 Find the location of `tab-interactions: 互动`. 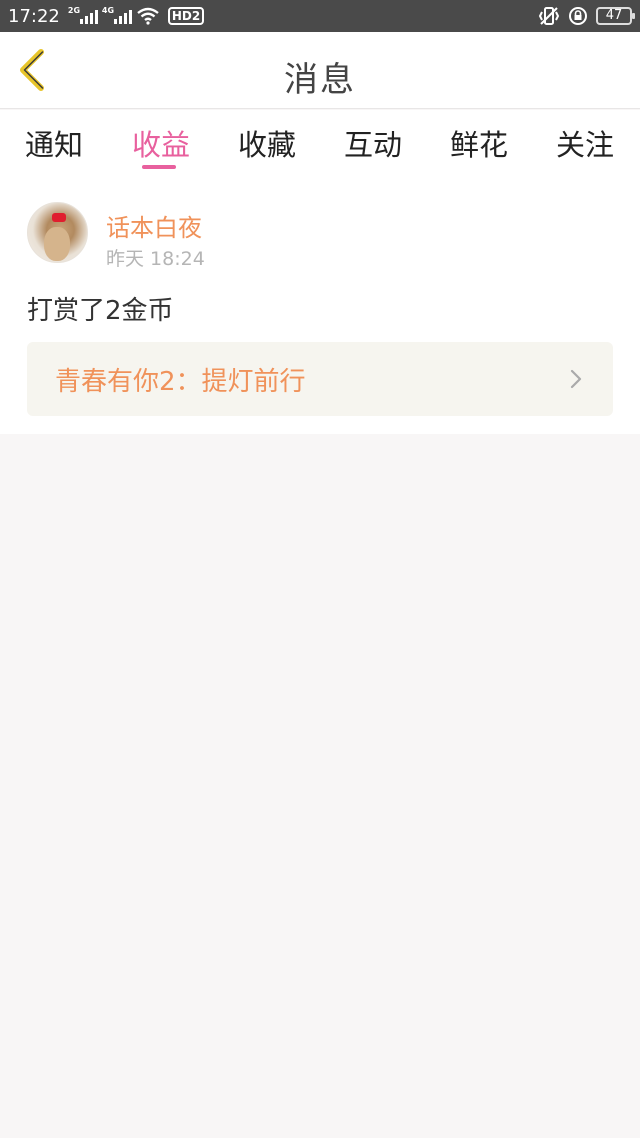

tab-interactions: 互动 is located at coordinates (373, 143).